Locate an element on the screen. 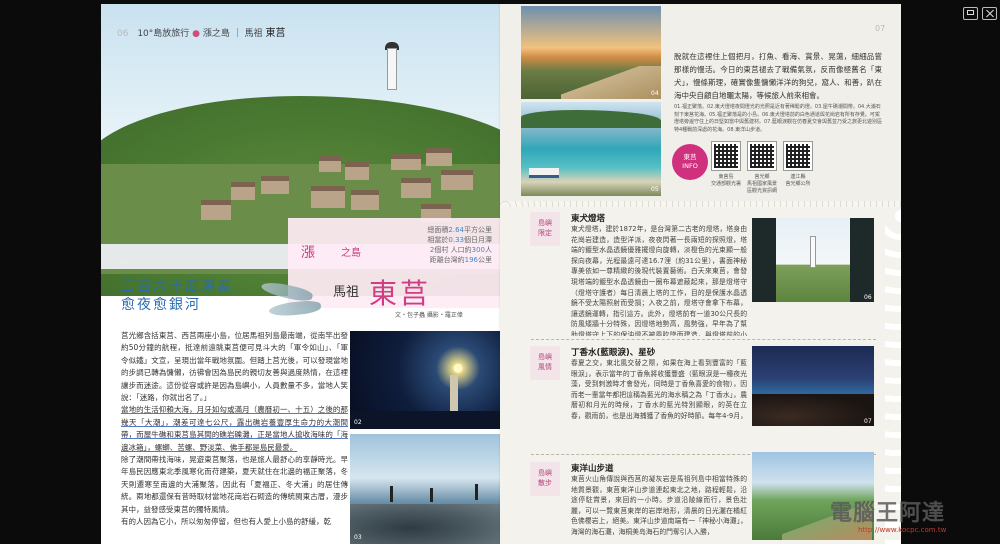  door-frame-left is located at coordinates (764, 260).